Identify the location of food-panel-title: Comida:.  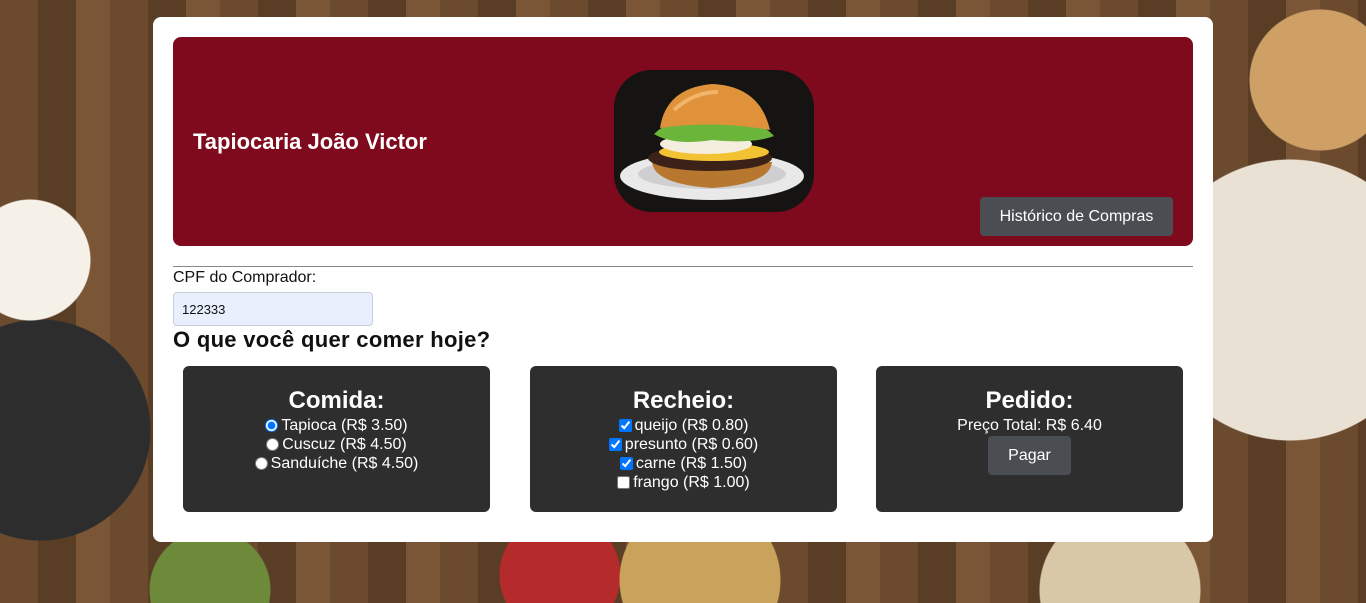
(336, 400).